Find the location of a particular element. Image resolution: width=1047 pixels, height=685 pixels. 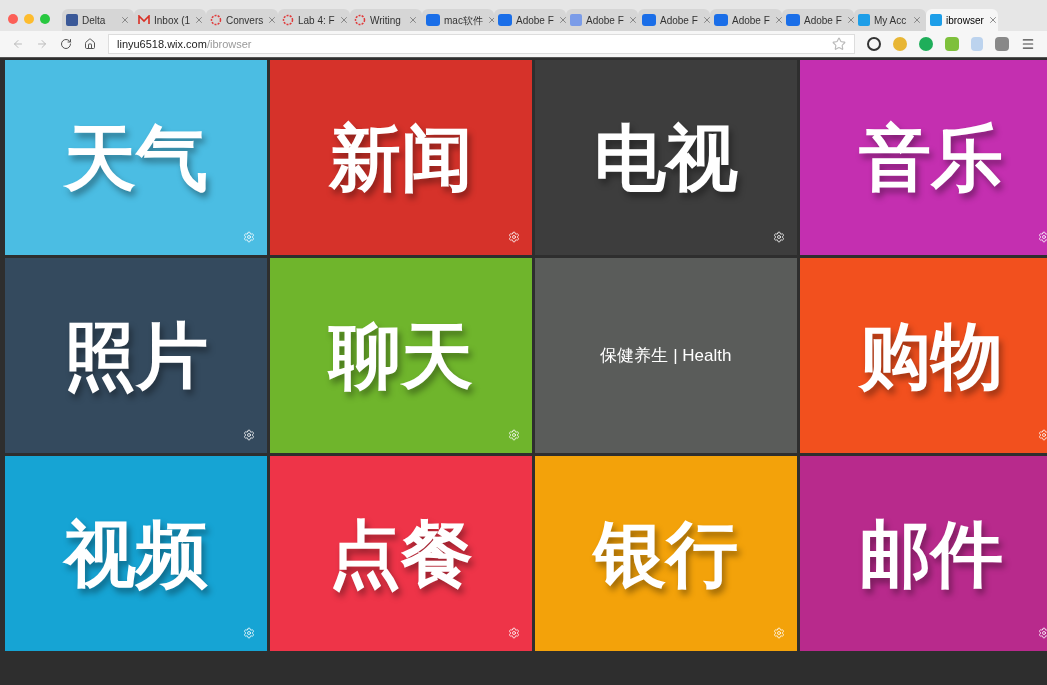

tab-title: My Acc is located at coordinates (890, 20).